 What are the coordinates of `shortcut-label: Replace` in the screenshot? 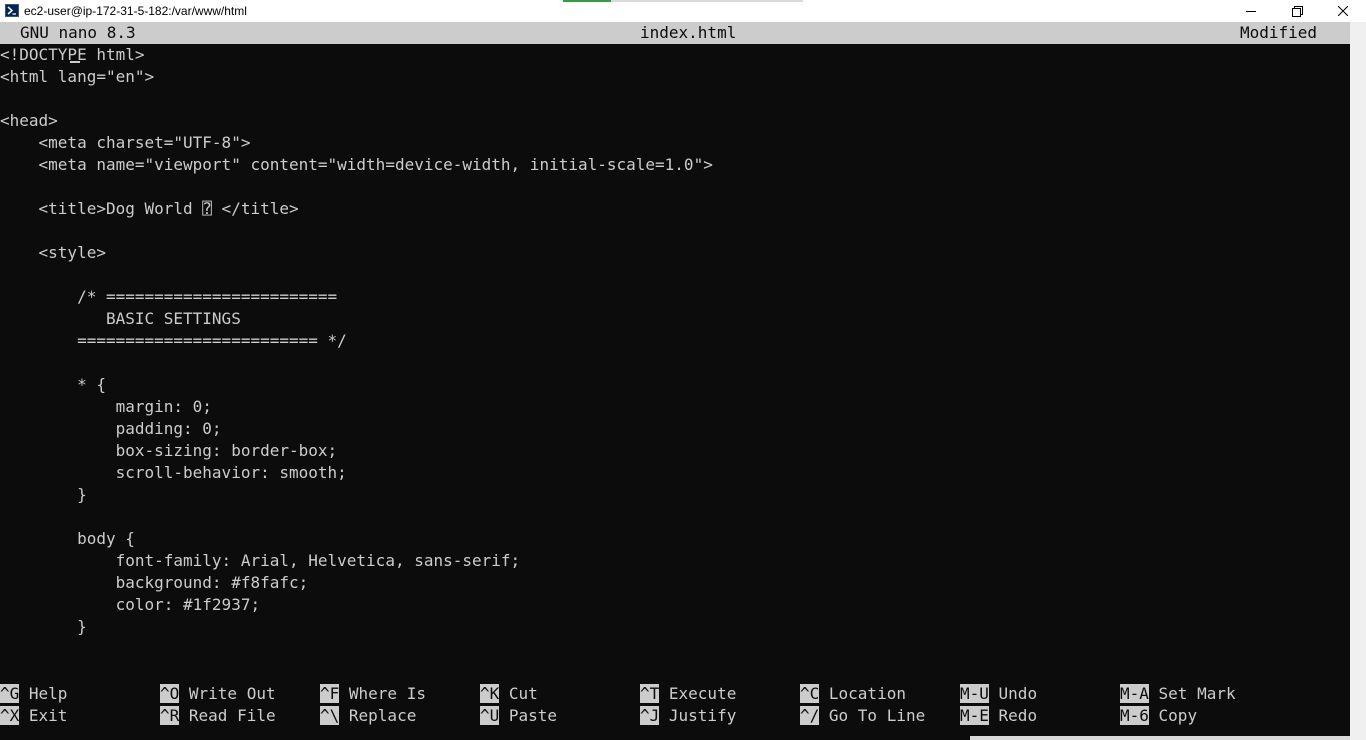 It's located at (378, 715).